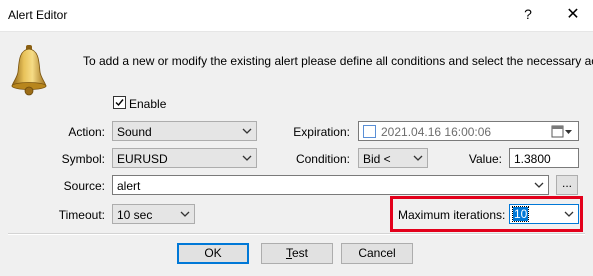  Describe the element at coordinates (485, 159) in the screenshot. I see `value-label: Value:` at that location.